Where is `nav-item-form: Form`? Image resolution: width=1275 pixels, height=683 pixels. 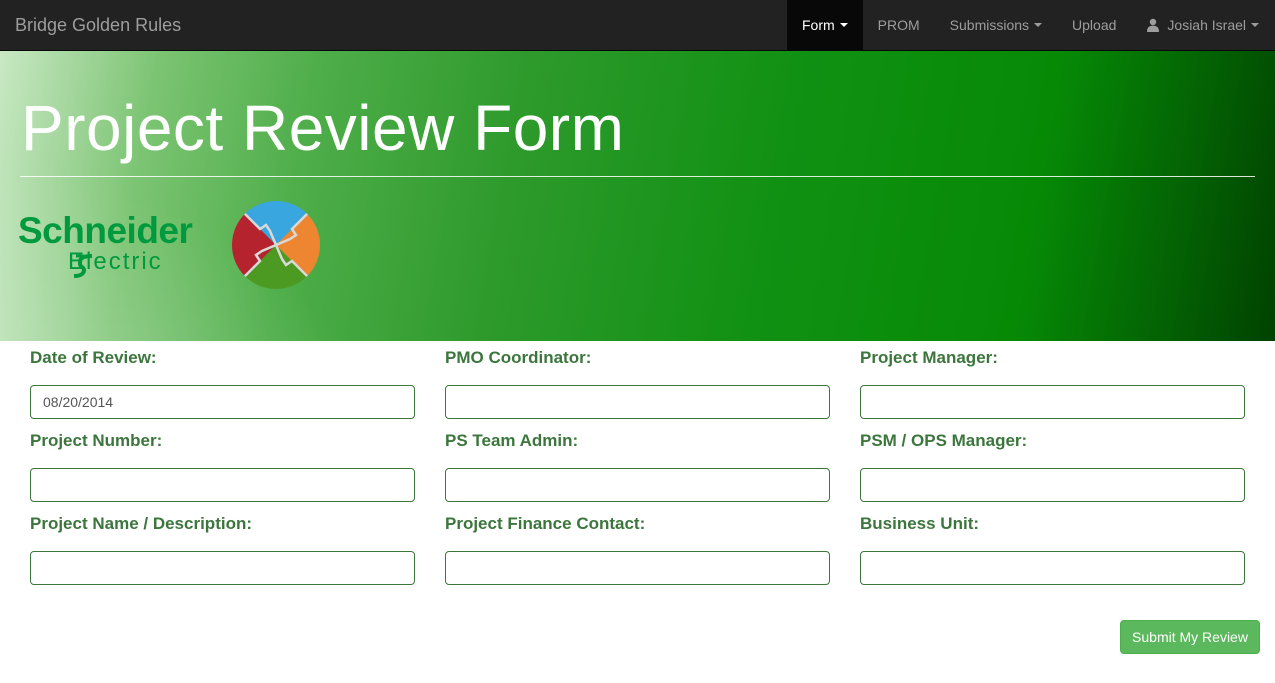 nav-item-form: Form is located at coordinates (824, 25).